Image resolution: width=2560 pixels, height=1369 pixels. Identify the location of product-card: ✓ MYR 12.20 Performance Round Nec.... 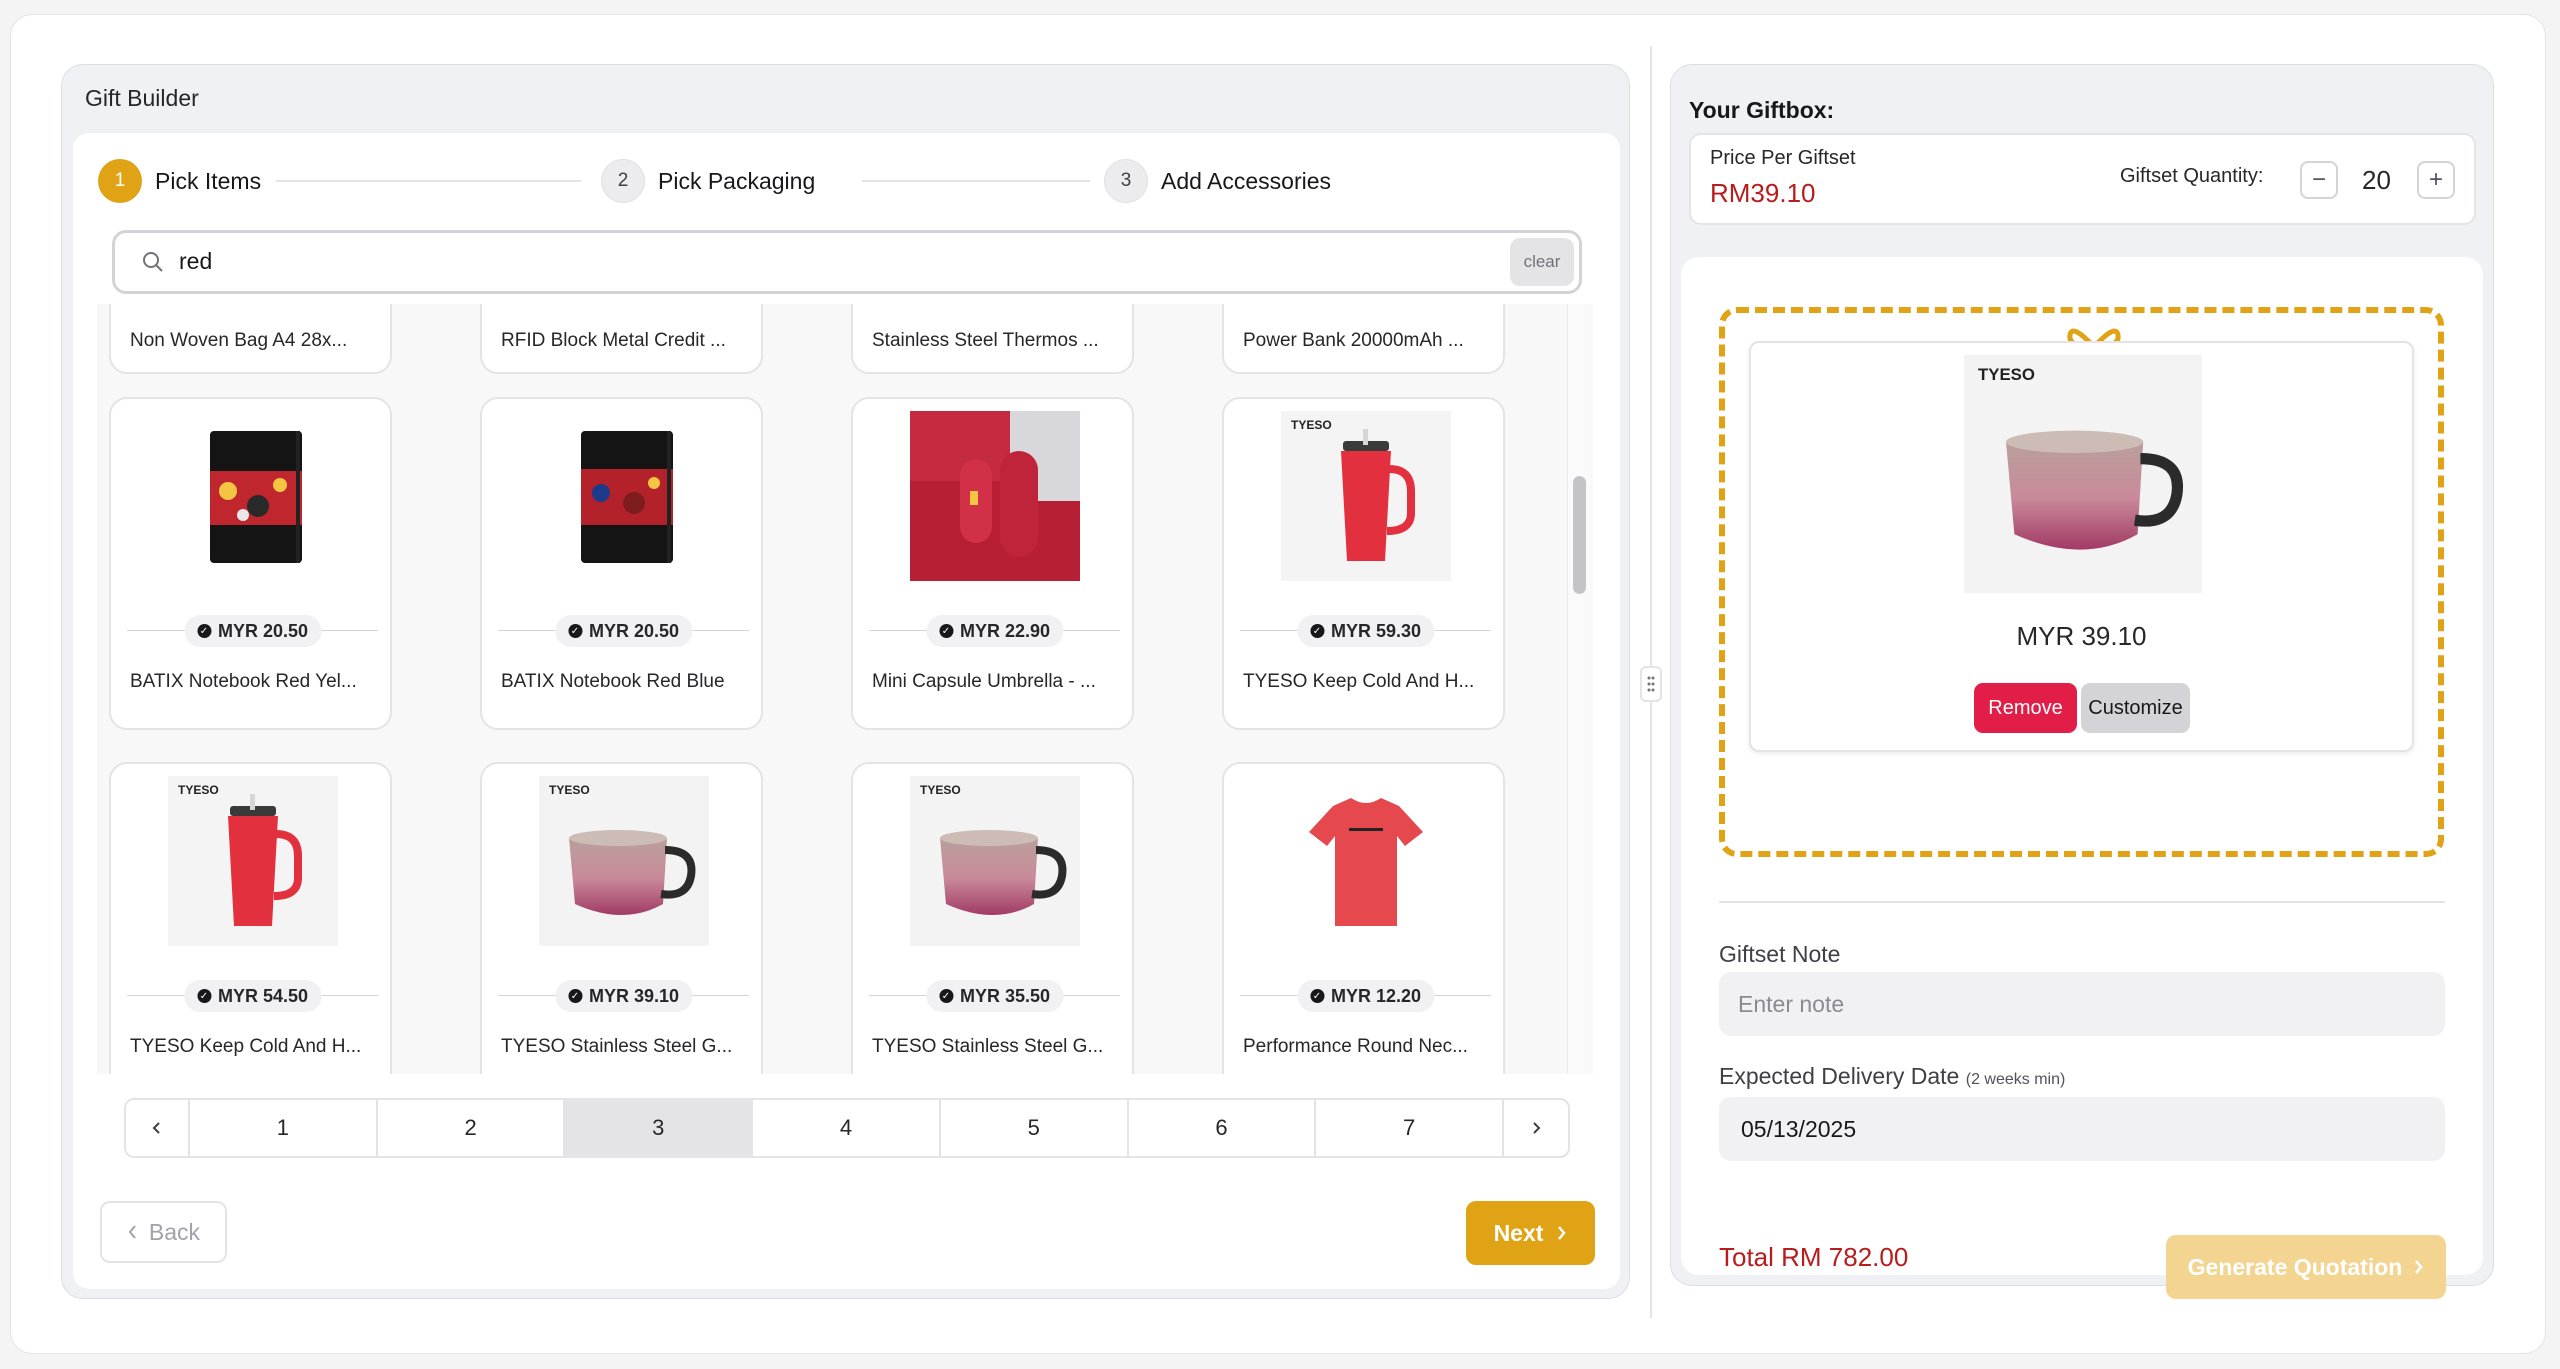
(1363, 918).